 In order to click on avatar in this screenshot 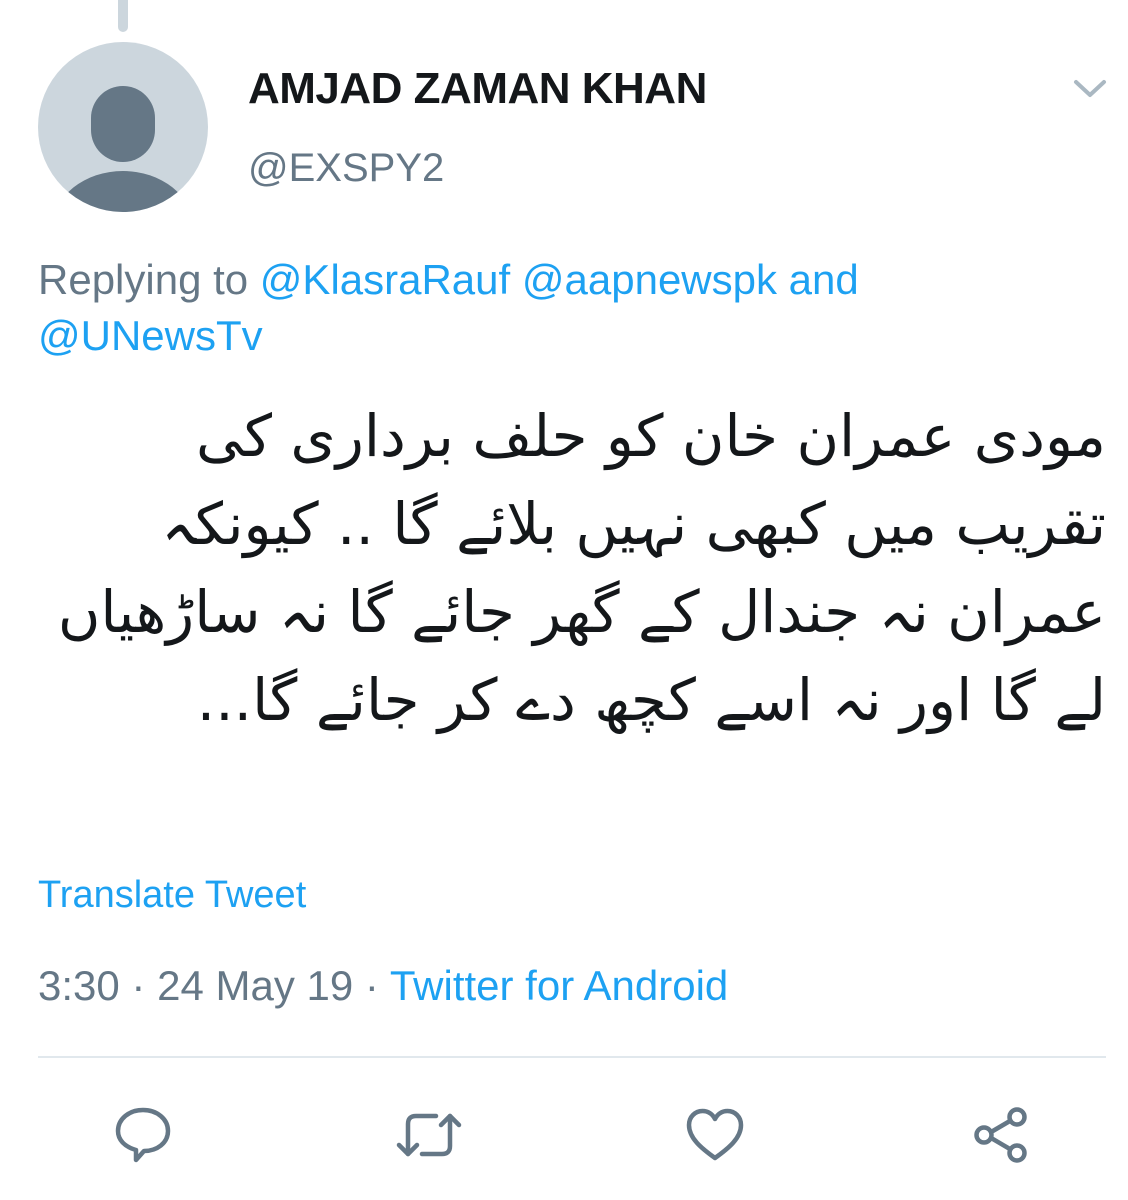, I will do `click(123, 127)`.